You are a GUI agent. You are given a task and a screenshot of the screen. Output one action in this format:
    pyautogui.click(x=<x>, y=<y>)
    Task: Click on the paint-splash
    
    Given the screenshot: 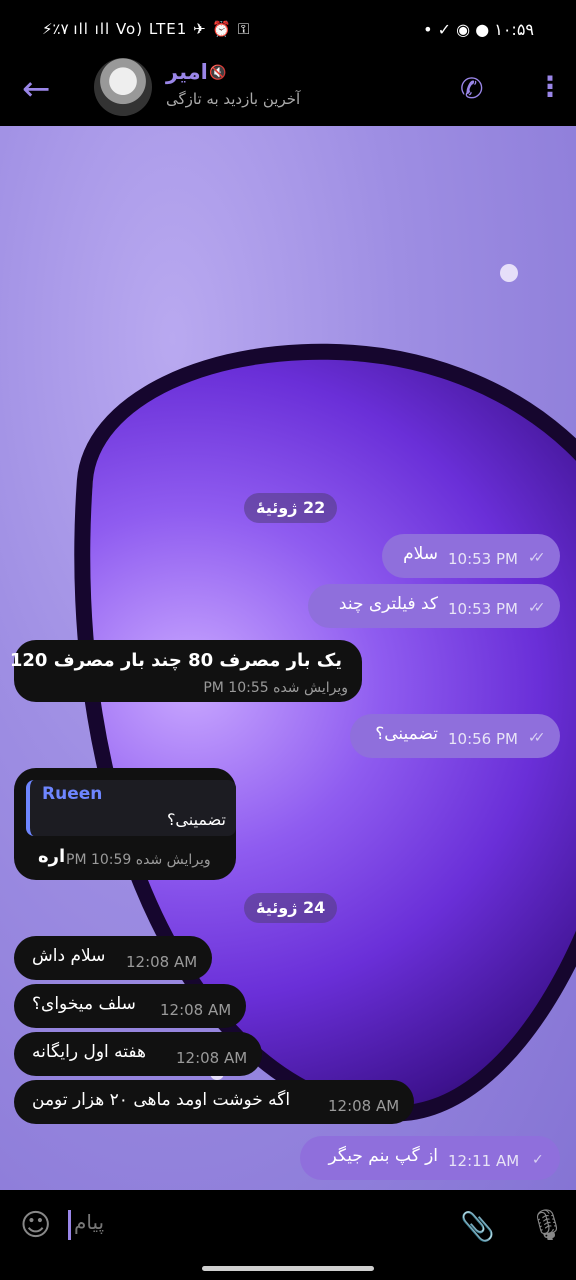 What is the action you would take?
    pyautogui.click(x=509, y=273)
    